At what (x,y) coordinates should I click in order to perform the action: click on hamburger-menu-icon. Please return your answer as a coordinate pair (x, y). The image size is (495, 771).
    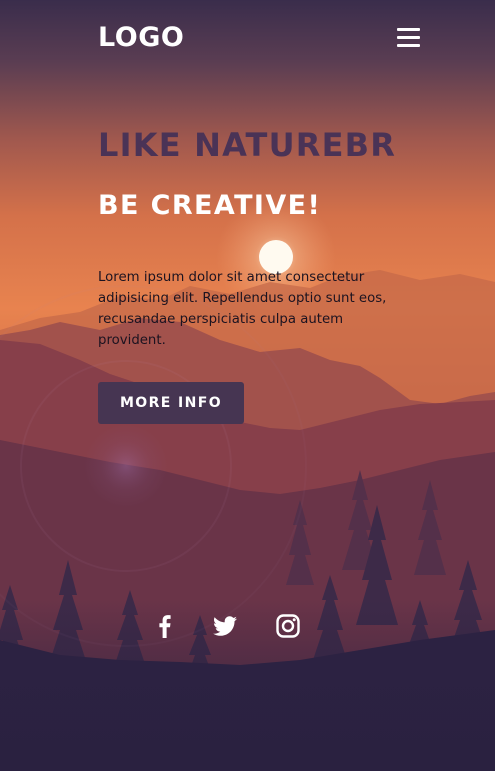
    Looking at the image, I should click on (408, 37).